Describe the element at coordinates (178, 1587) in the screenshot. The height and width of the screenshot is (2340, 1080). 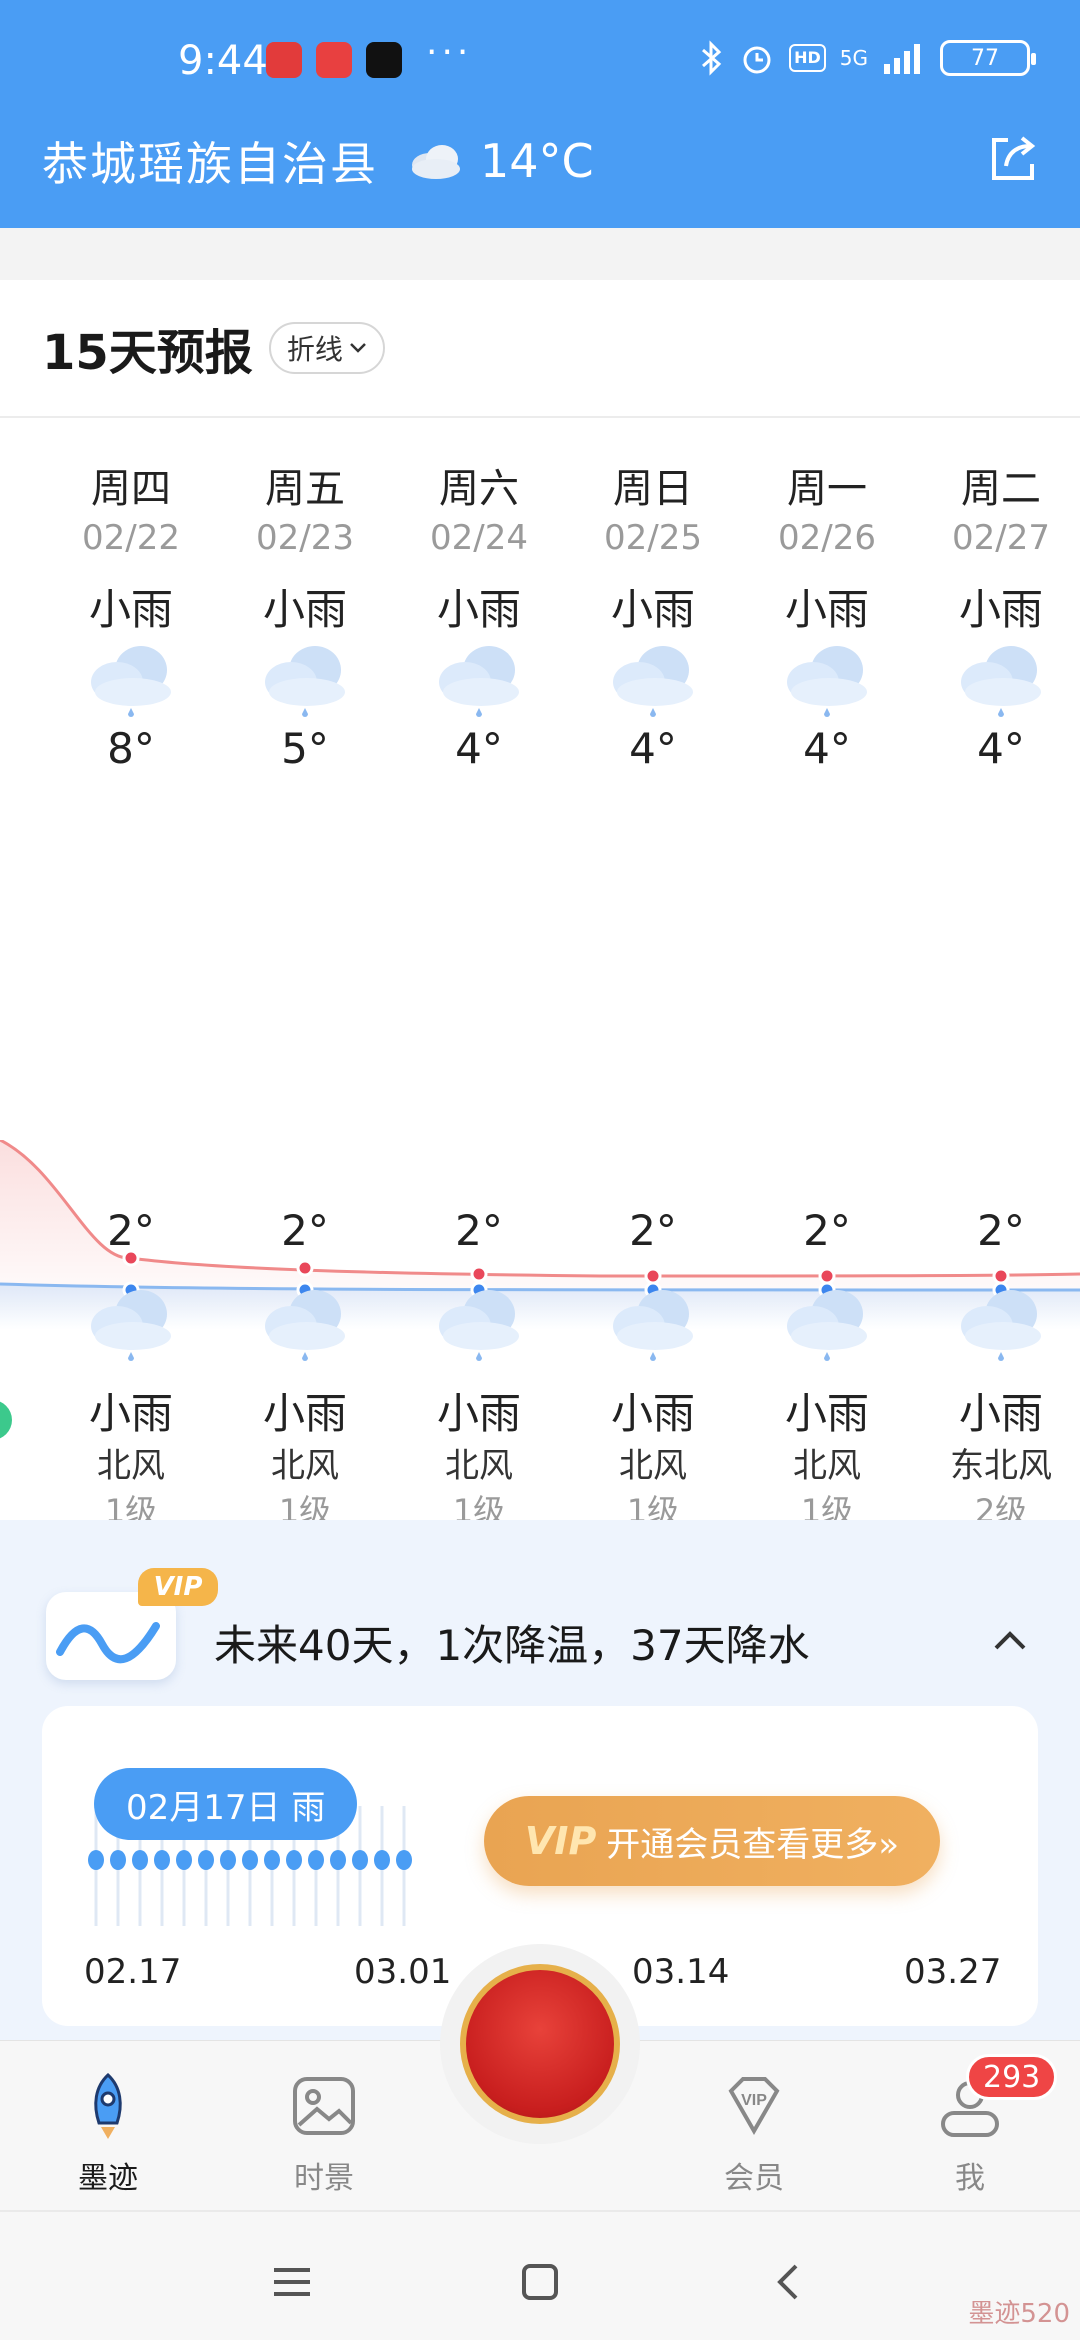
I see `vip-tag: VIP` at that location.